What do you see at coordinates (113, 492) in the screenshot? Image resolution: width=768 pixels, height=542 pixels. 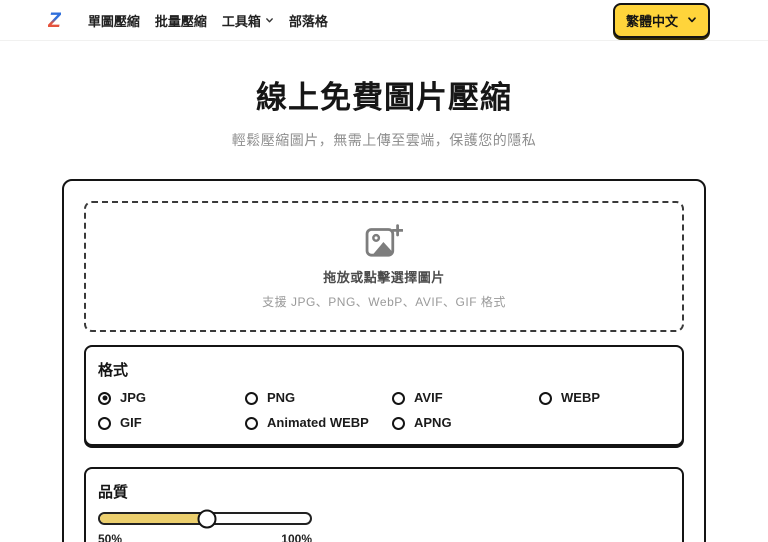 I see `quality-heading: 品質` at bounding box center [113, 492].